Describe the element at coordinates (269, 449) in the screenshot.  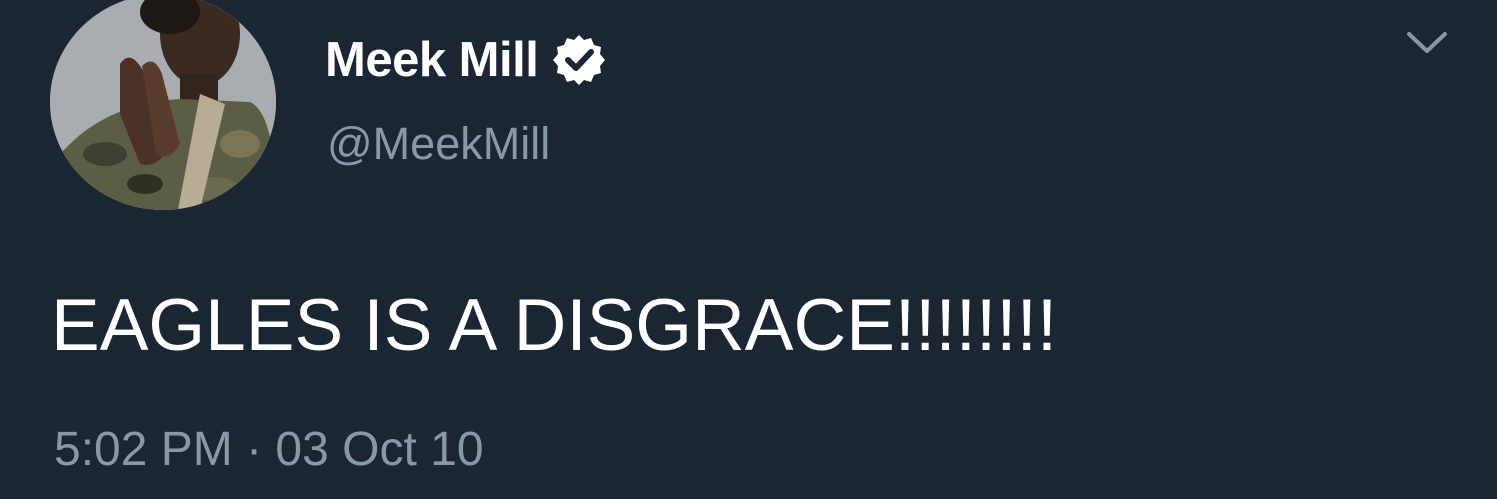
I see `tweet-timestamp: 5:02 PM · 03 Oct 10` at that location.